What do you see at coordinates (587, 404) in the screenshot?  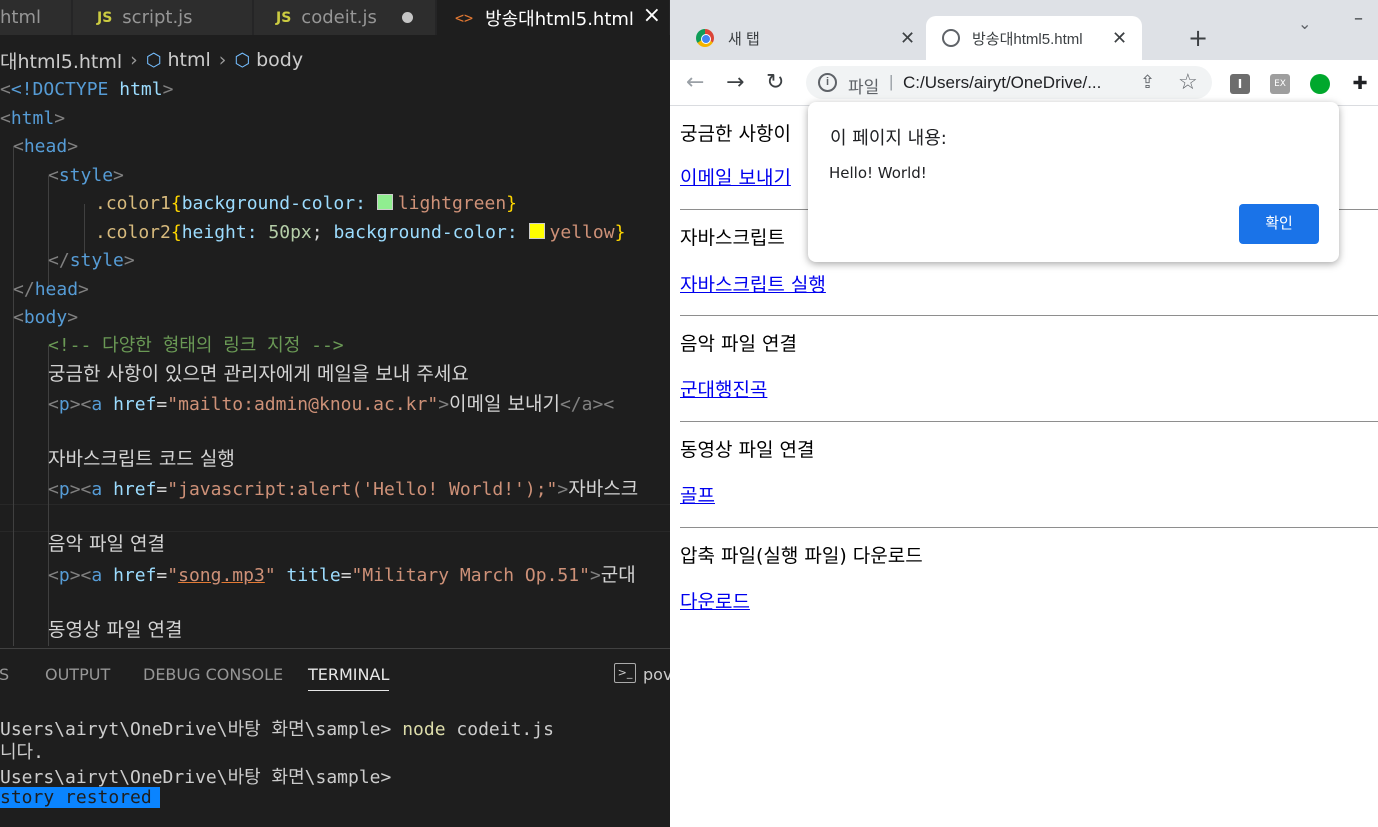 I see `code-token: </a><` at bounding box center [587, 404].